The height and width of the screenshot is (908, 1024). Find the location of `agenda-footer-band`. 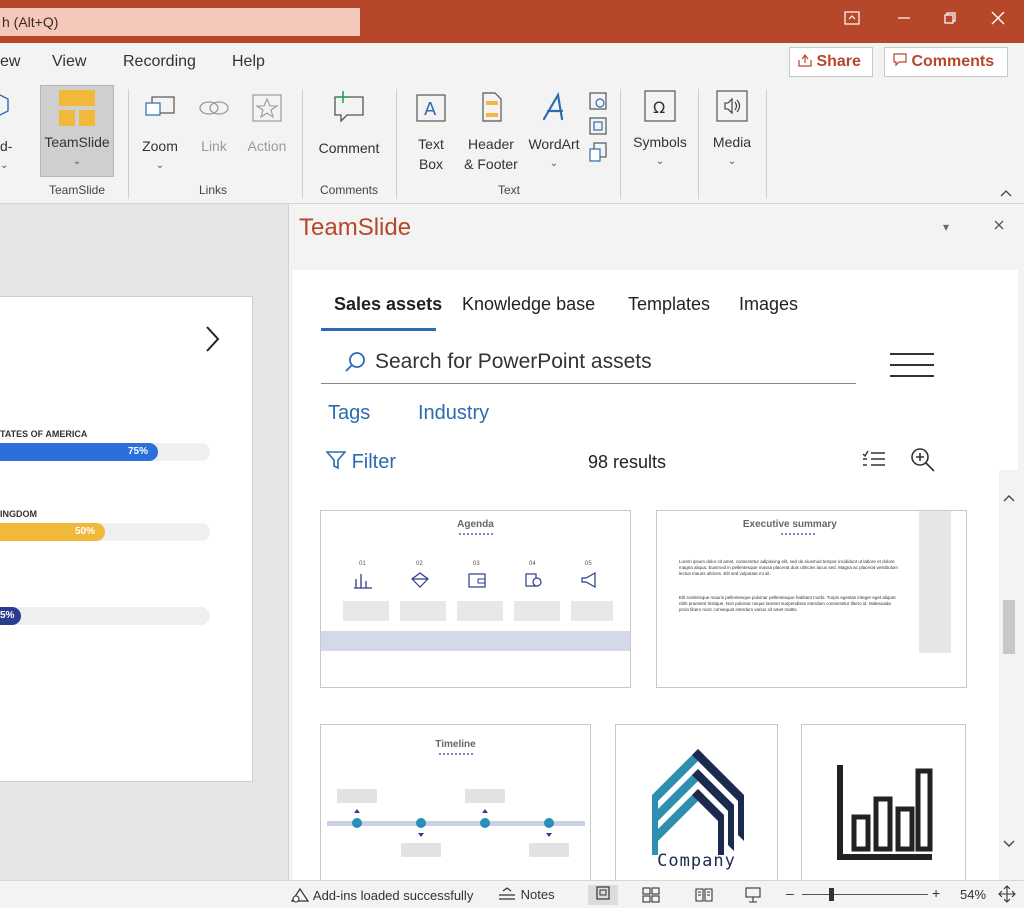

agenda-footer-band is located at coordinates (475, 641).